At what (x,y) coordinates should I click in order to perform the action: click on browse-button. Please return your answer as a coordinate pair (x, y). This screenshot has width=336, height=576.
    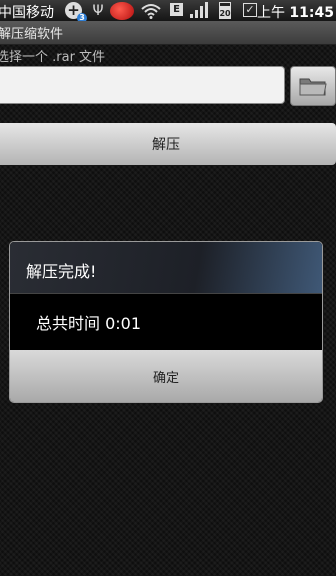
    Looking at the image, I should click on (313, 86).